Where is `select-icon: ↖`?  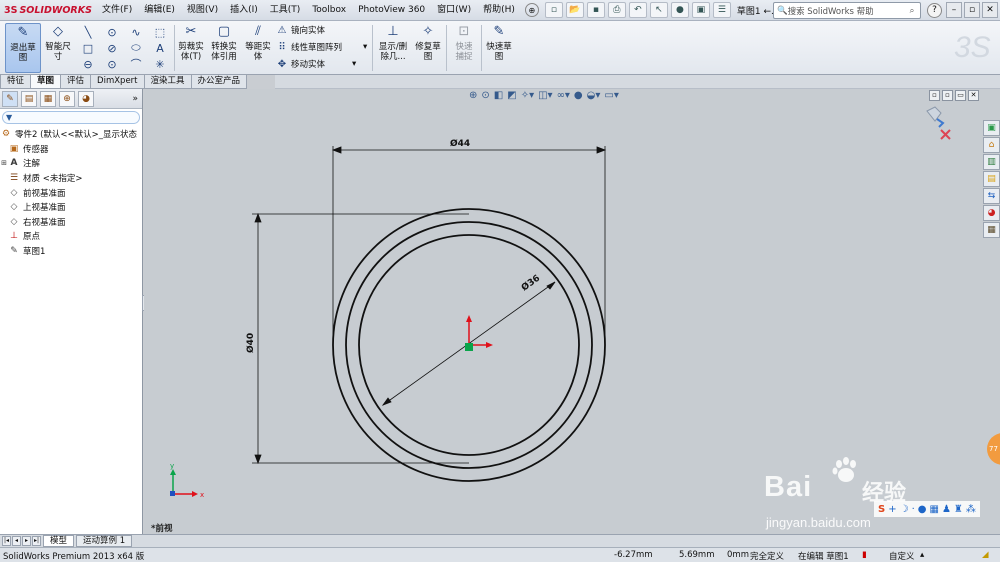
select-icon: ↖ is located at coordinates (658, 10).